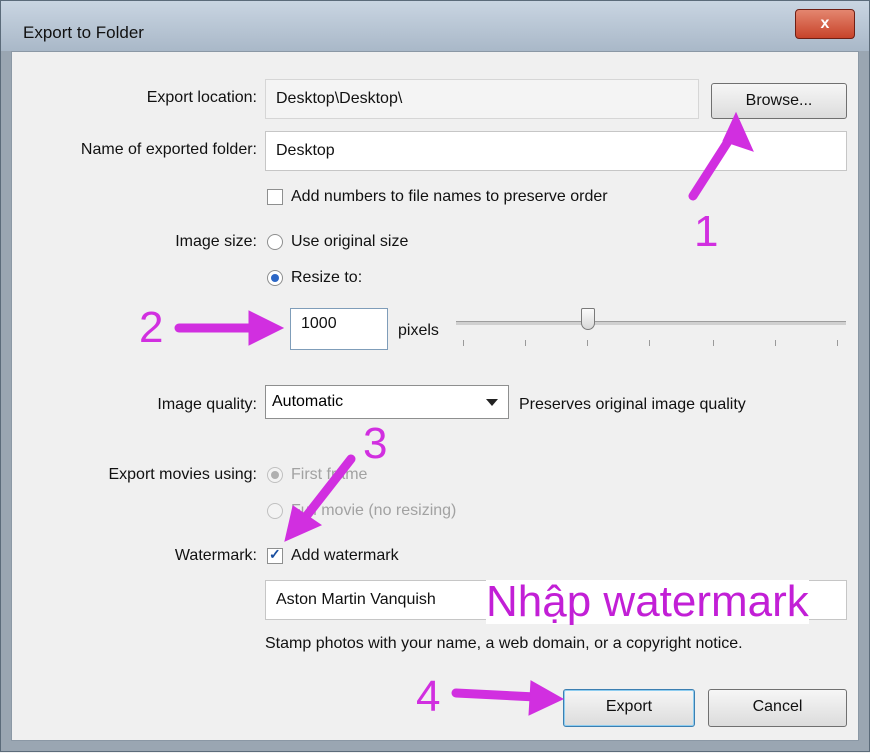 Image resolution: width=870 pixels, height=753 pixels. Describe the element at coordinates (546, 698) in the screenshot. I see `arrow-4-head` at that location.